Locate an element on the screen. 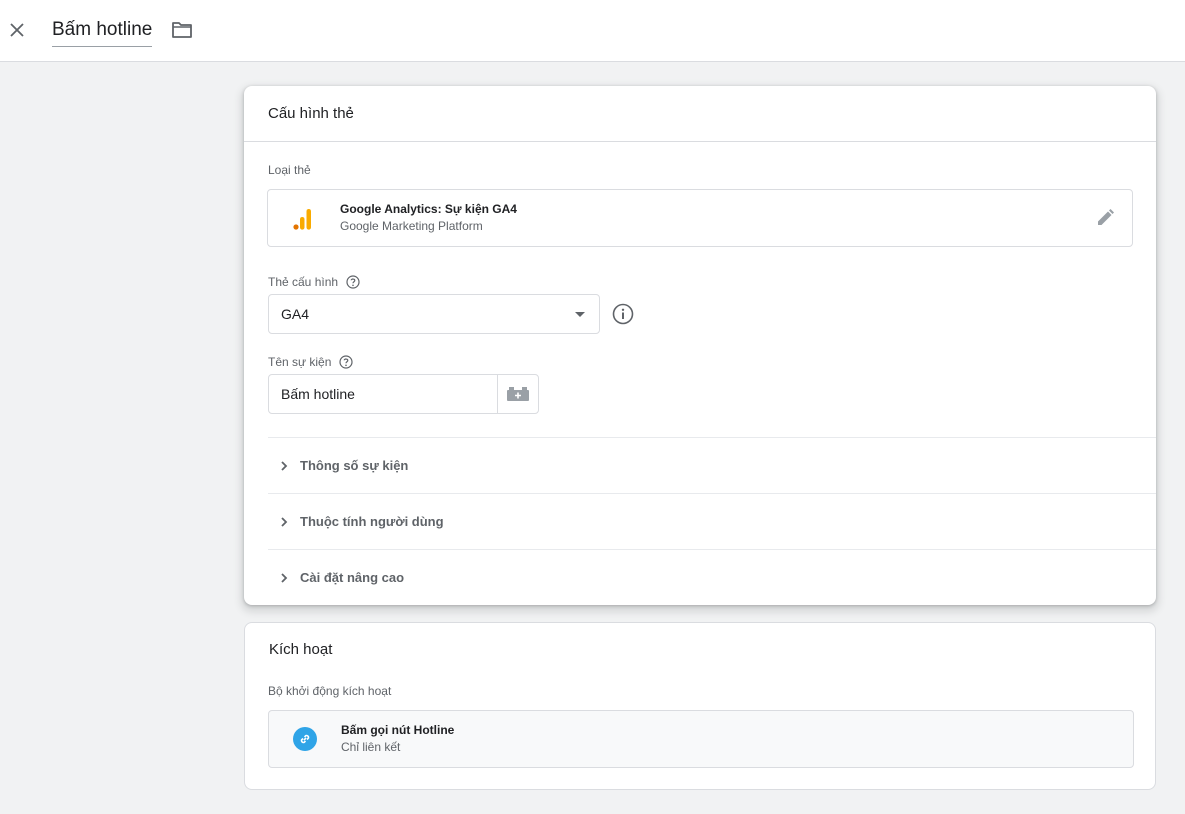 The width and height of the screenshot is (1185, 814). card-header: Cấu hình thẻ is located at coordinates (700, 114).